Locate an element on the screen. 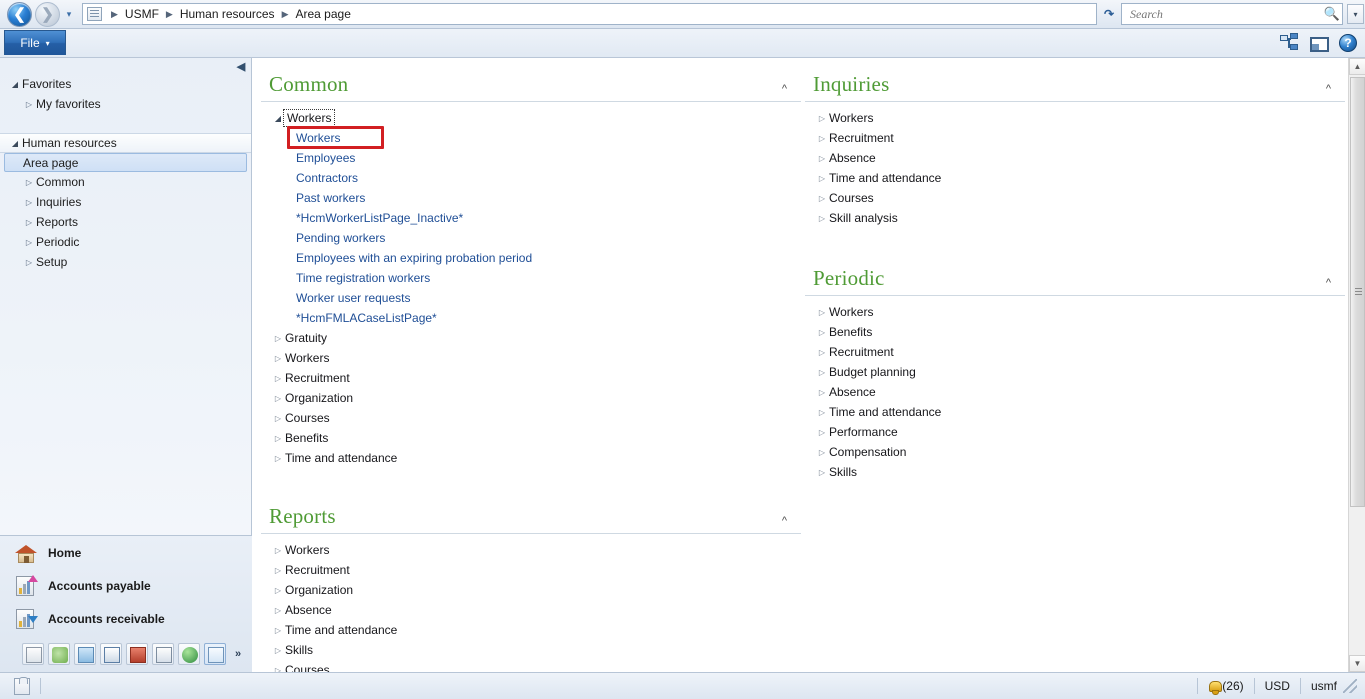  group-reports-courses: ▷ Courses is located at coordinates (531, 666).